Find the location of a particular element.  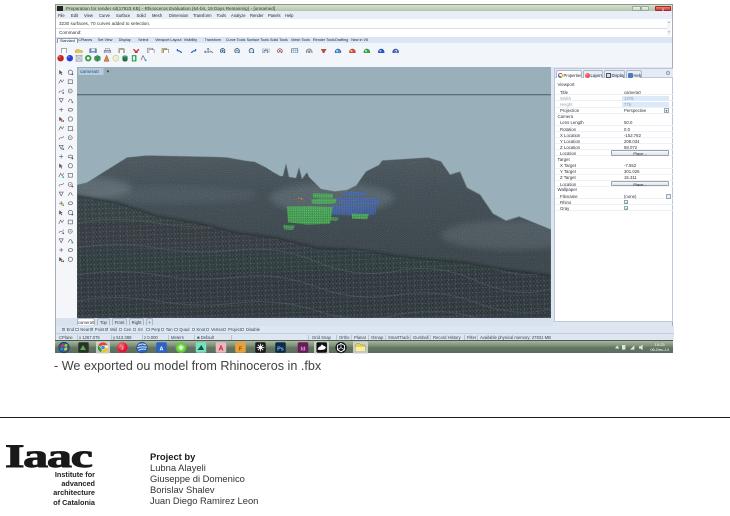

svg-text: Ps is located at coordinates (280, 349).